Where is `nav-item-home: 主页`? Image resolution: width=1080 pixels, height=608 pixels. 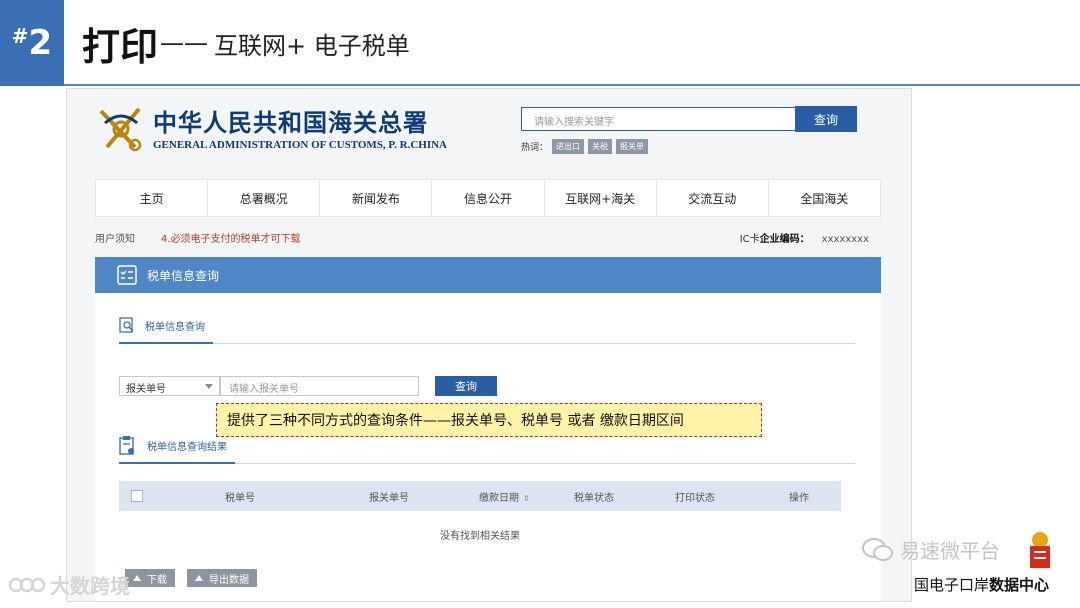 nav-item-home: 主页 is located at coordinates (152, 198).